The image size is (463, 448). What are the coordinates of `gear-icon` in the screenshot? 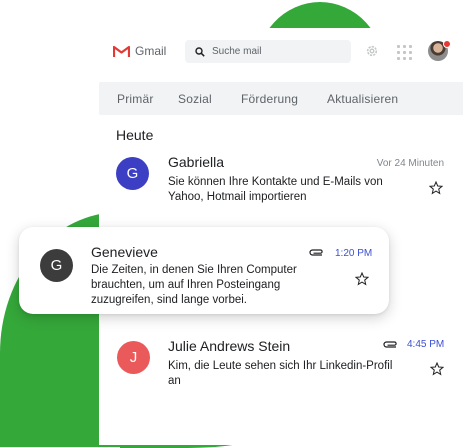 It's located at (372, 51).